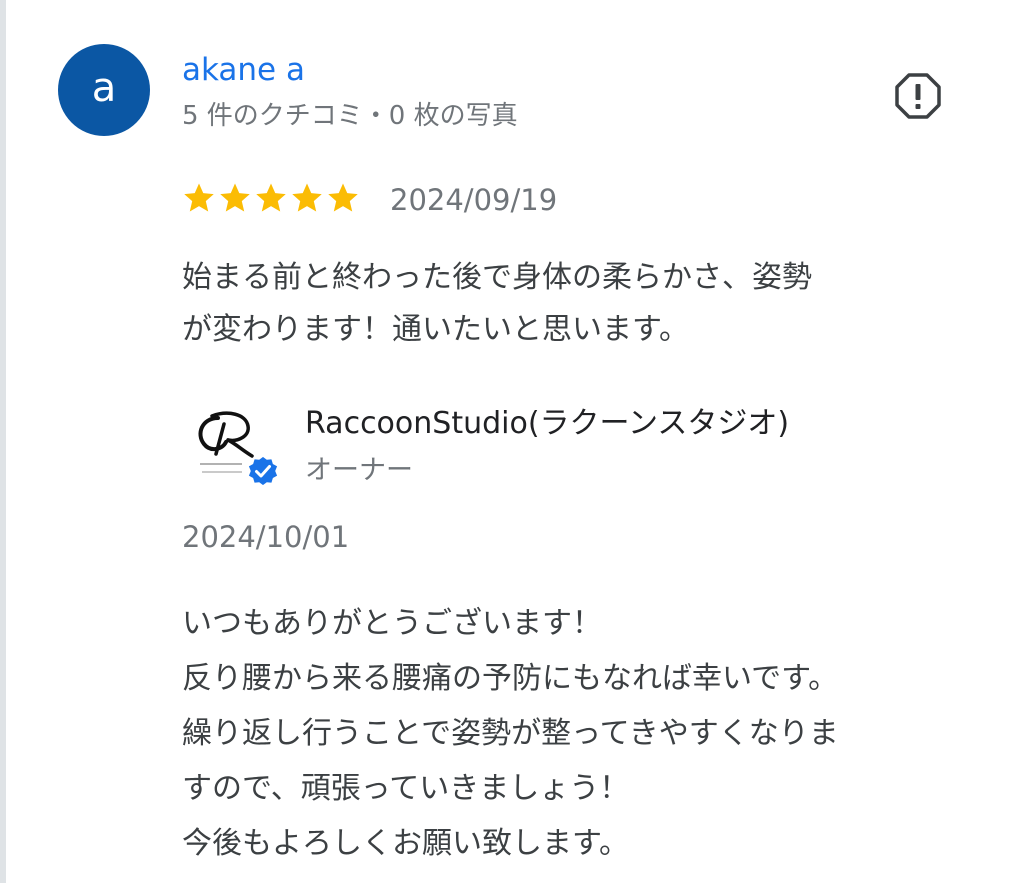  What do you see at coordinates (243, 70) in the screenshot?
I see `reviewer-name-link: akane a` at bounding box center [243, 70].